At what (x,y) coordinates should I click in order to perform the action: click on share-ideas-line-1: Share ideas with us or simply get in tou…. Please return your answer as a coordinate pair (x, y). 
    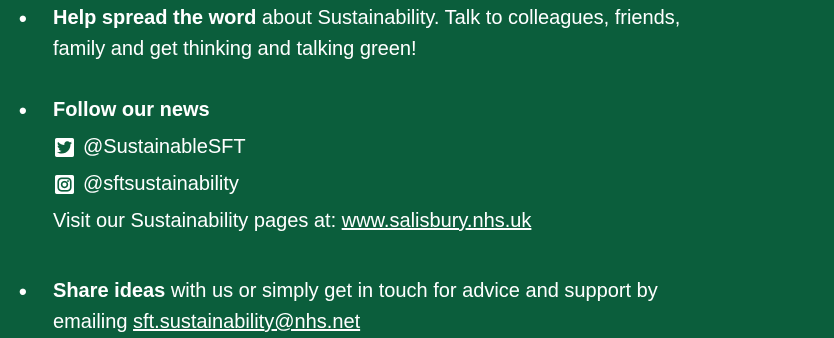
    Looking at the image, I should click on (439, 291).